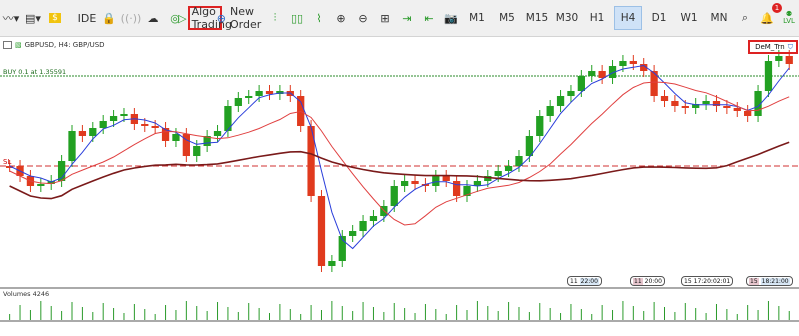 Image resolution: width=799 pixels, height=336 pixels. I want to click on notification-count: 1, so click(777, 8).